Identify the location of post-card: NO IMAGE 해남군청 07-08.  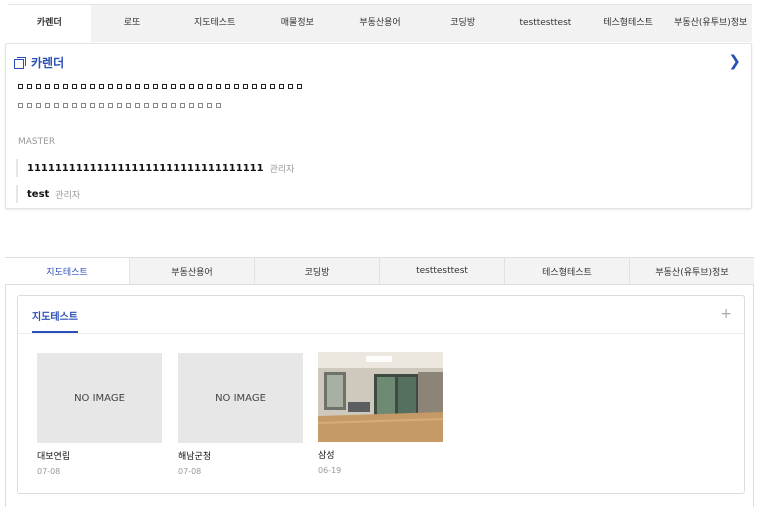
(240, 414).